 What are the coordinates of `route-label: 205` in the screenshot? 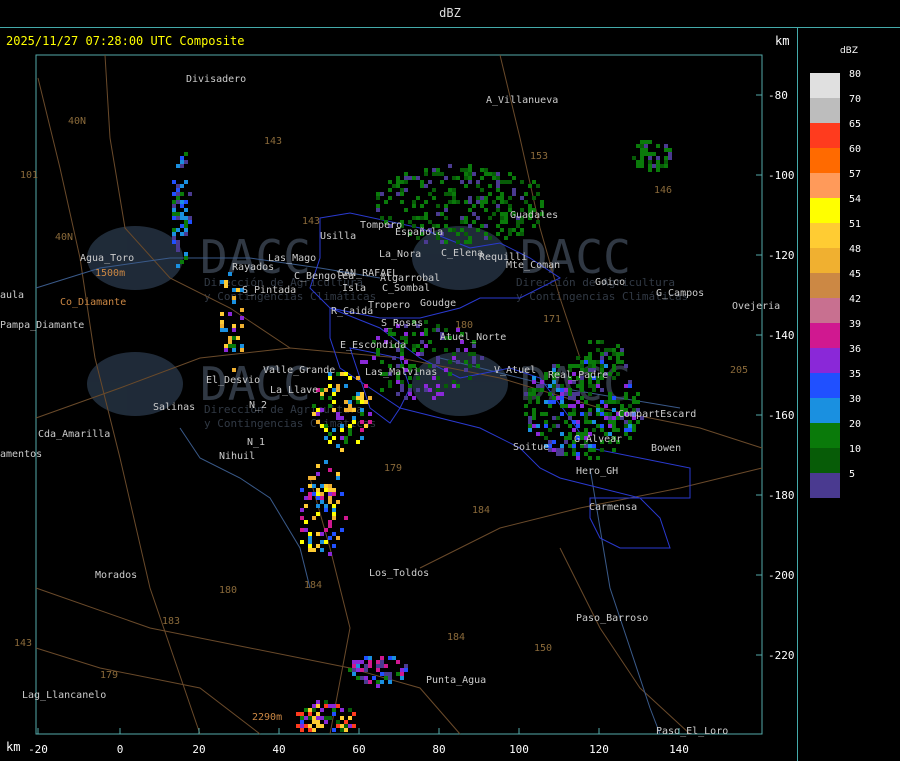 It's located at (739, 370).